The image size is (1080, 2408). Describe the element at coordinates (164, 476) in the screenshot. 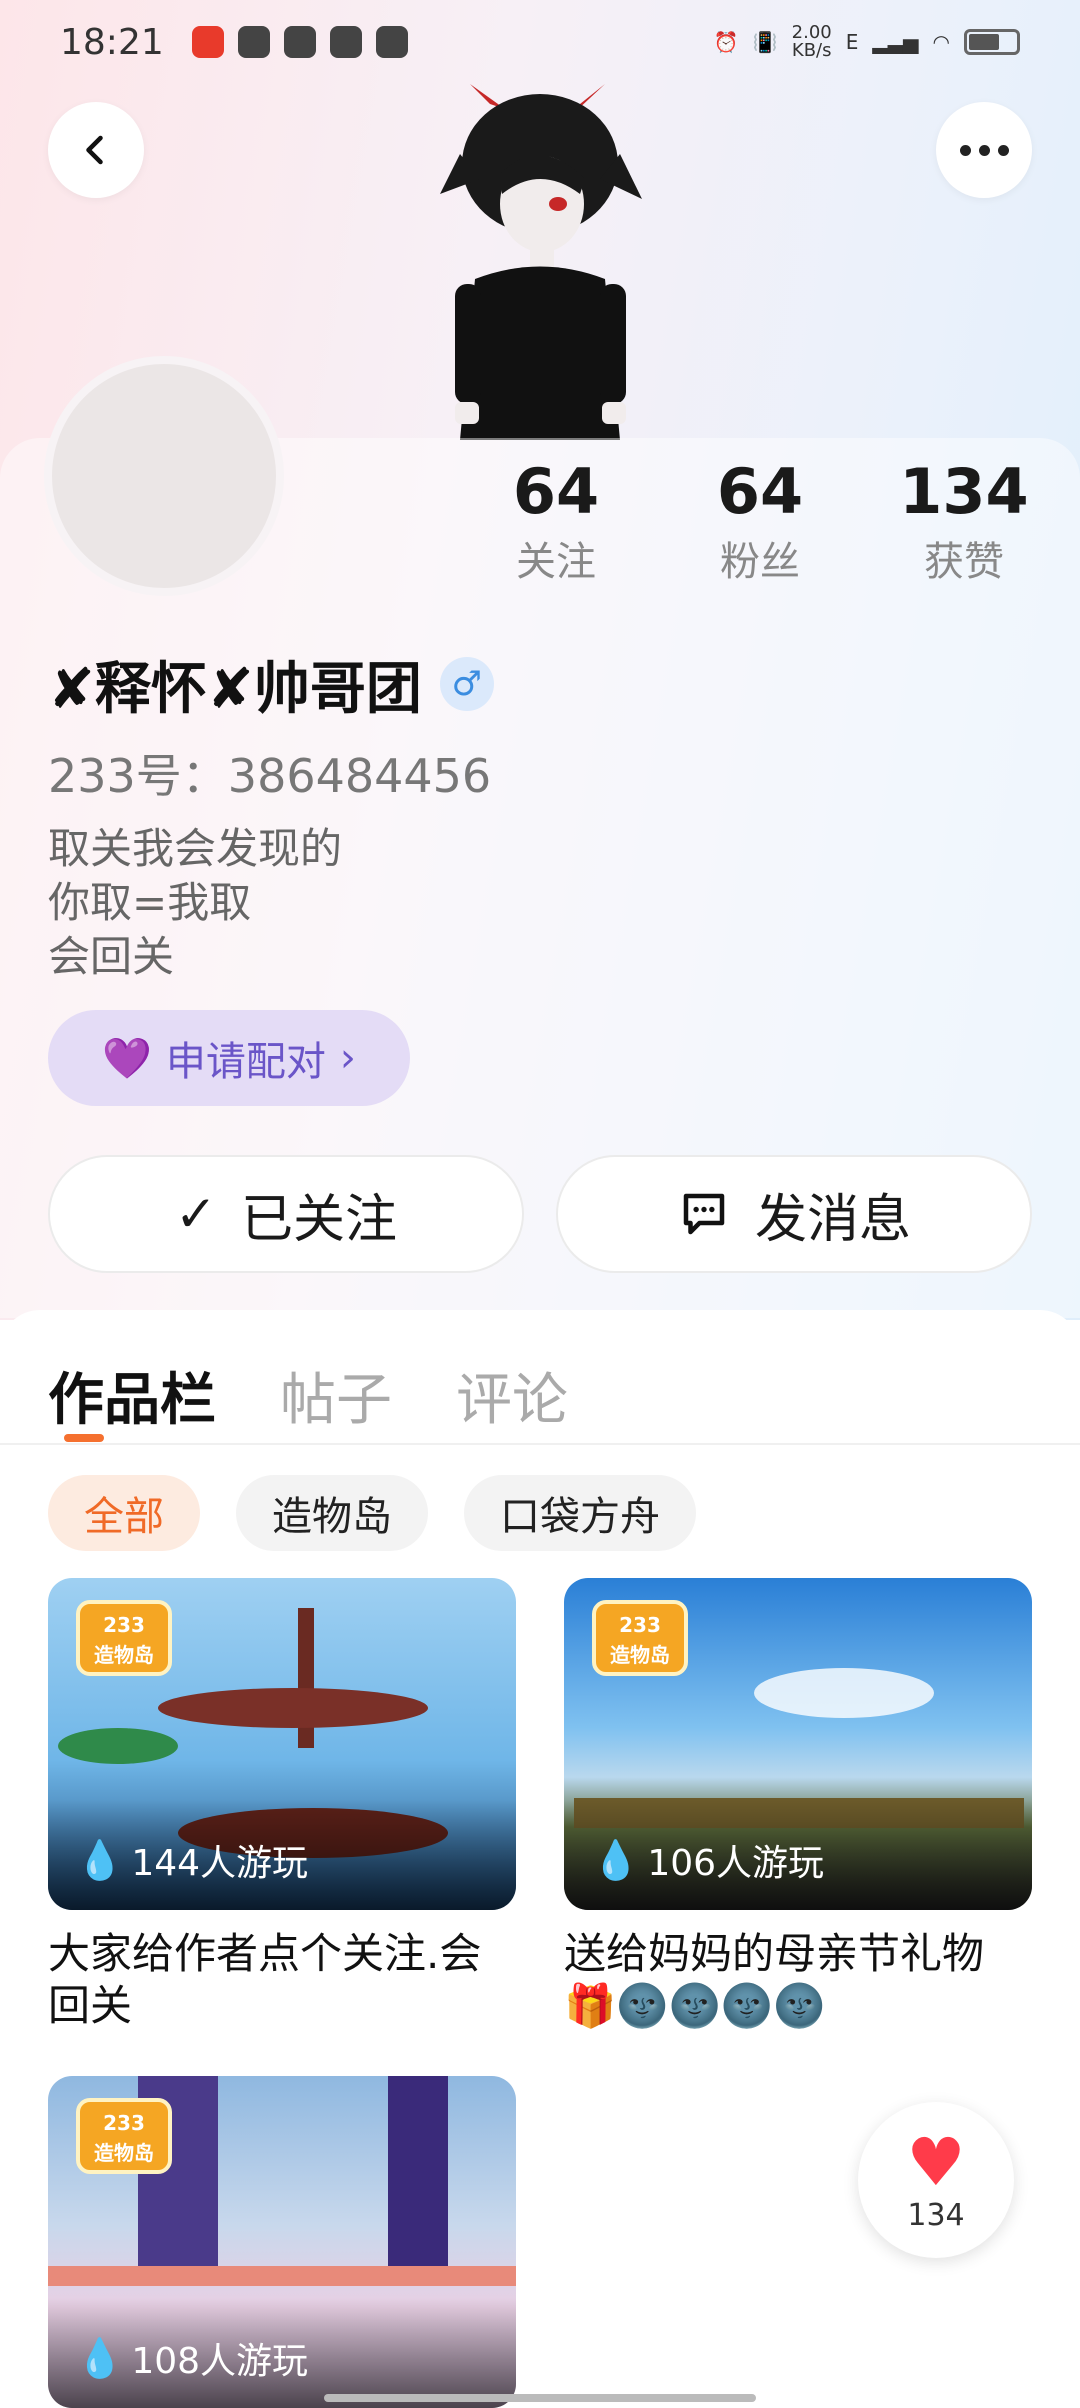

I see `avatar` at that location.